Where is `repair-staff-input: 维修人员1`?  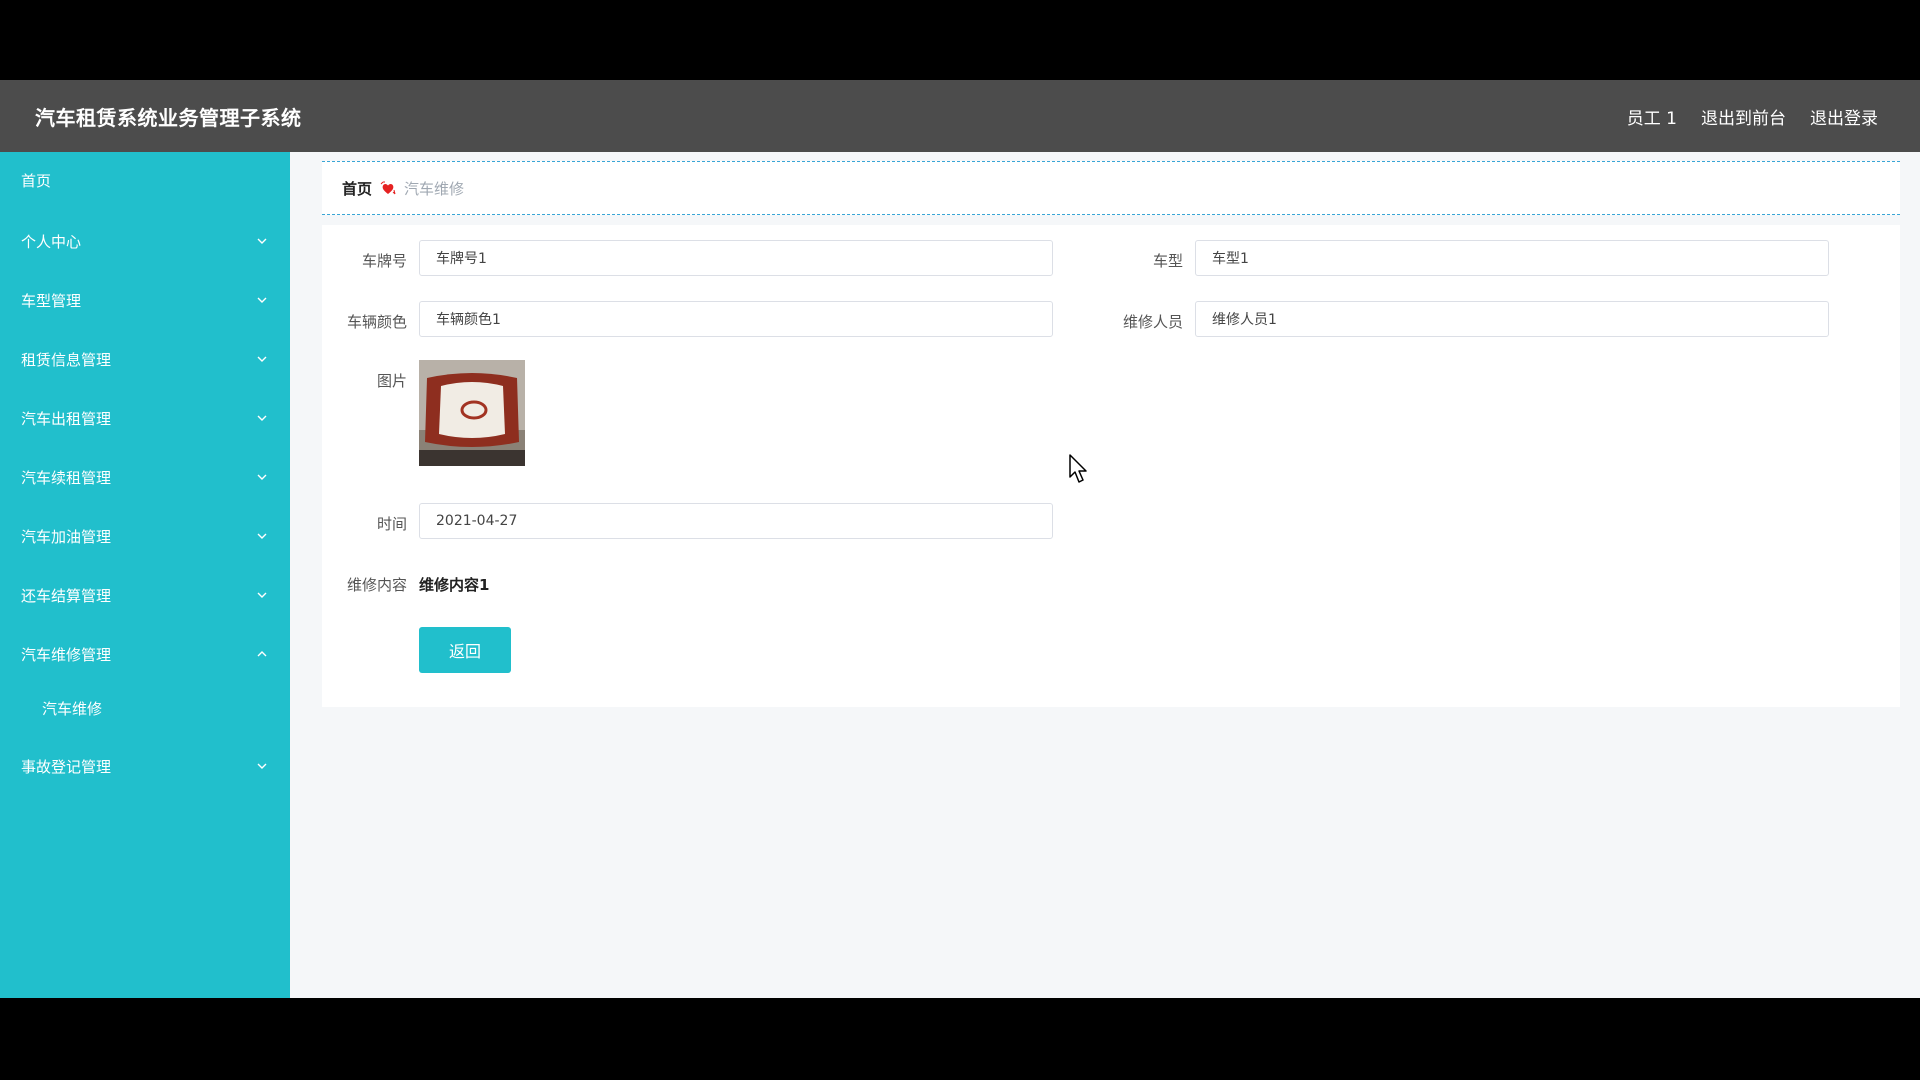
repair-staff-input: 维修人员1 is located at coordinates (1512, 319).